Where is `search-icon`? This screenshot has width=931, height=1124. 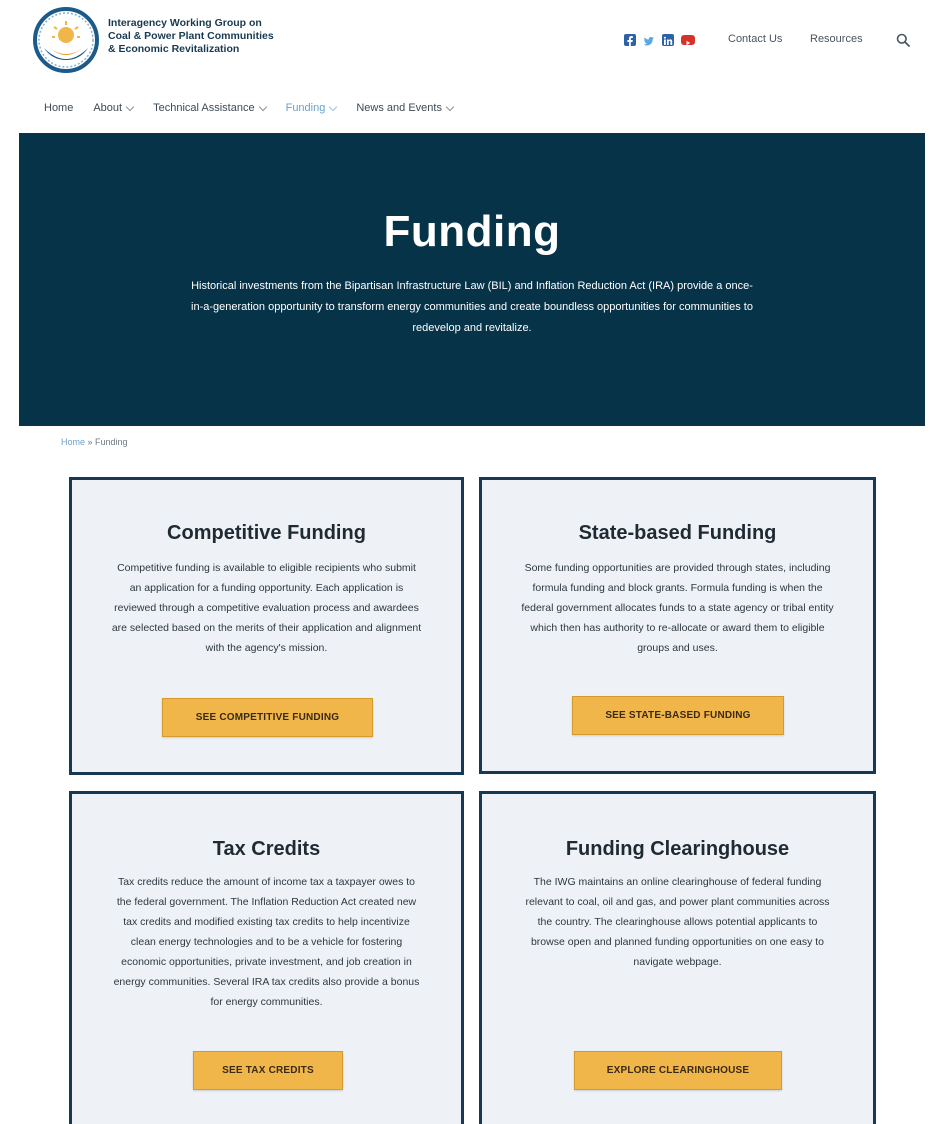
search-icon is located at coordinates (903, 40).